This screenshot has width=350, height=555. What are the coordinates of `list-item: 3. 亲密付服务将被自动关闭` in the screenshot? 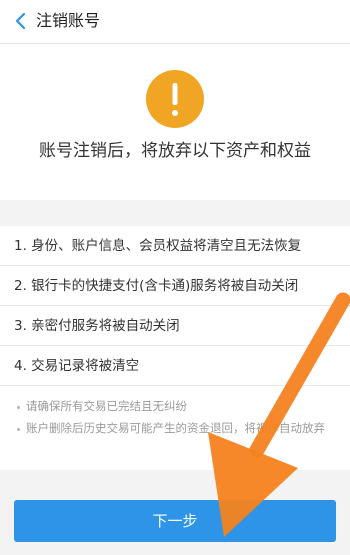 It's located at (175, 326).